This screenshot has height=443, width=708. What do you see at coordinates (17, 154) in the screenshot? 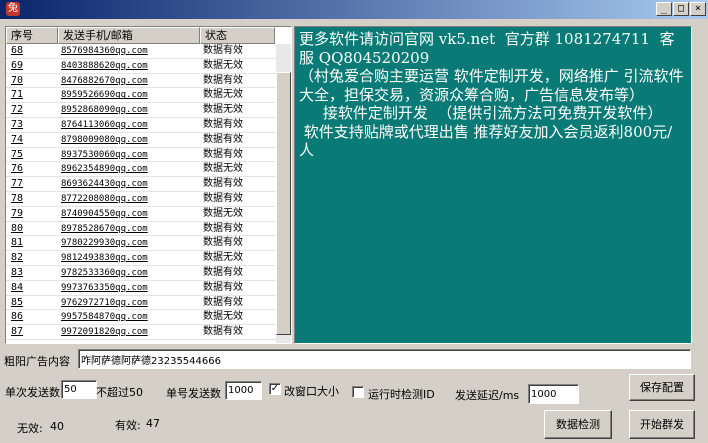
I see `row-index: 75` at bounding box center [17, 154].